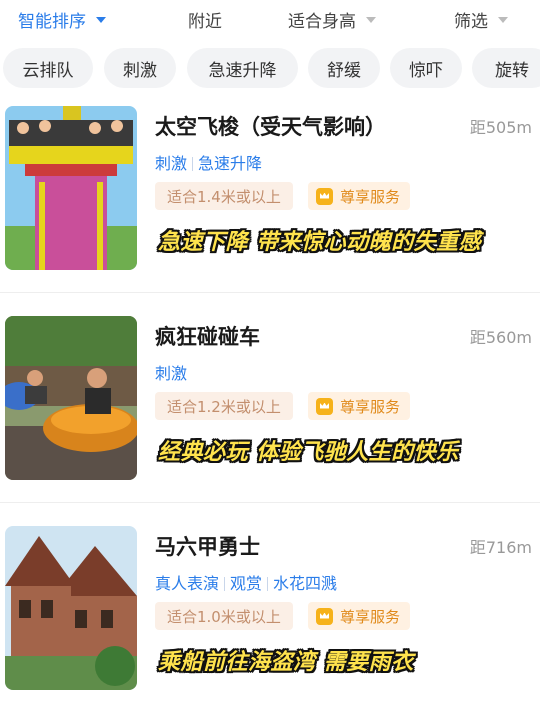  Describe the element at coordinates (500, 337) in the screenshot. I see `distance-label: 距560m` at that location.